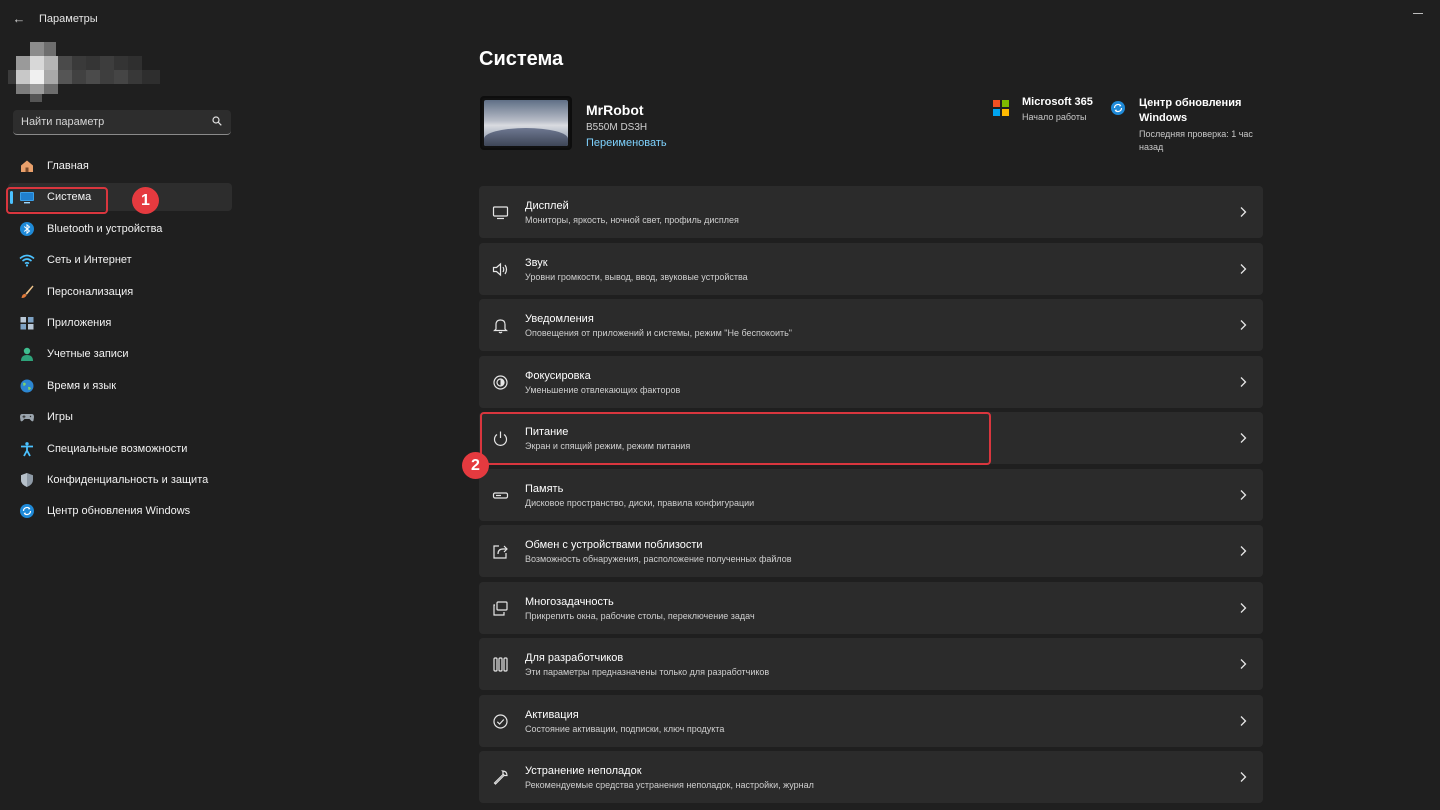 This screenshot has height=810, width=1440. Describe the element at coordinates (552, 714) in the screenshot. I see `card-title: Активация` at that location.